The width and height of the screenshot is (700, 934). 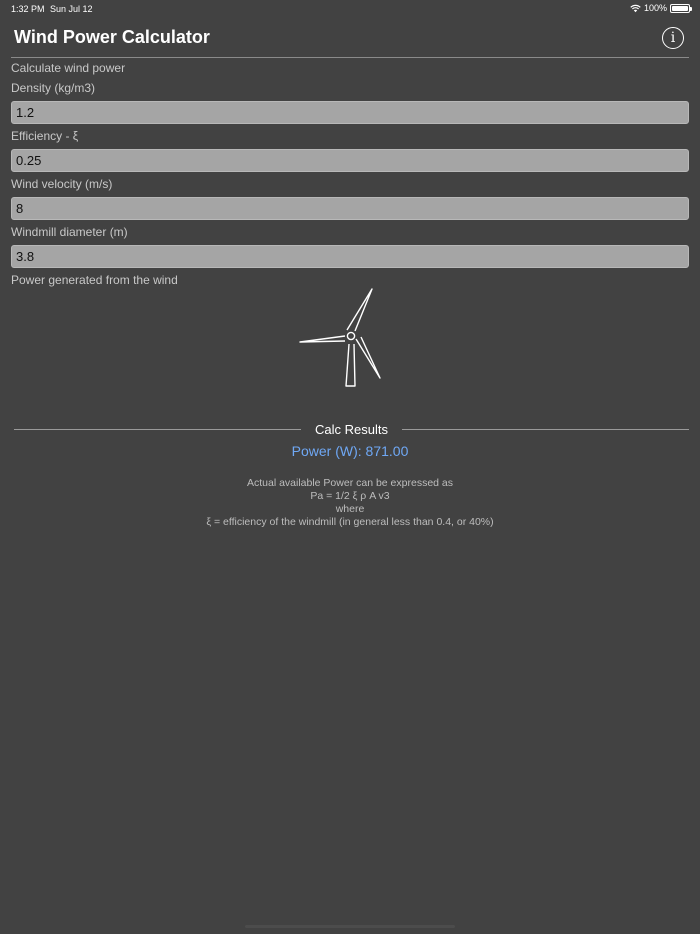 I want to click on battery-icon, so click(x=681, y=8).